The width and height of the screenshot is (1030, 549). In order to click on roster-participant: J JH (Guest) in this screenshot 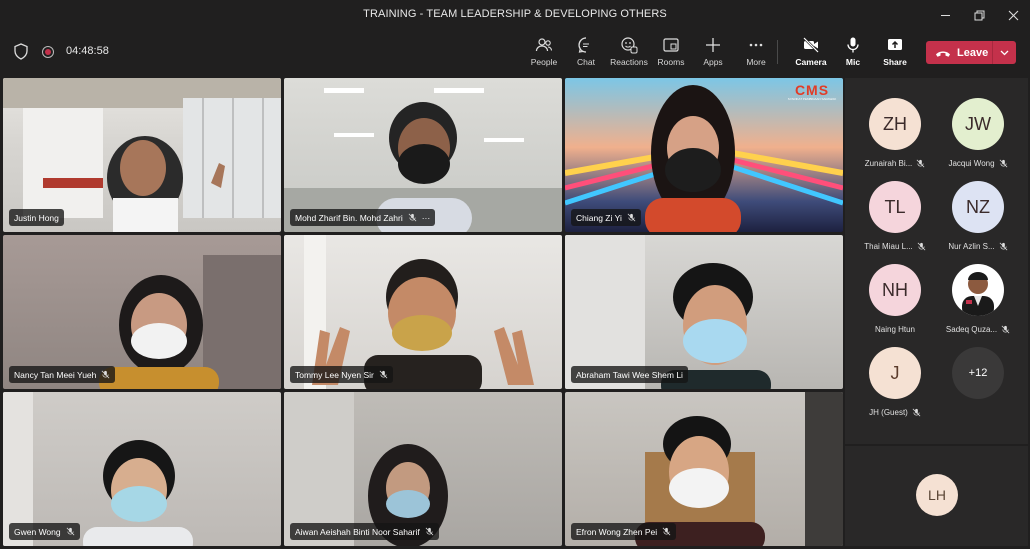, I will do `click(895, 382)`.